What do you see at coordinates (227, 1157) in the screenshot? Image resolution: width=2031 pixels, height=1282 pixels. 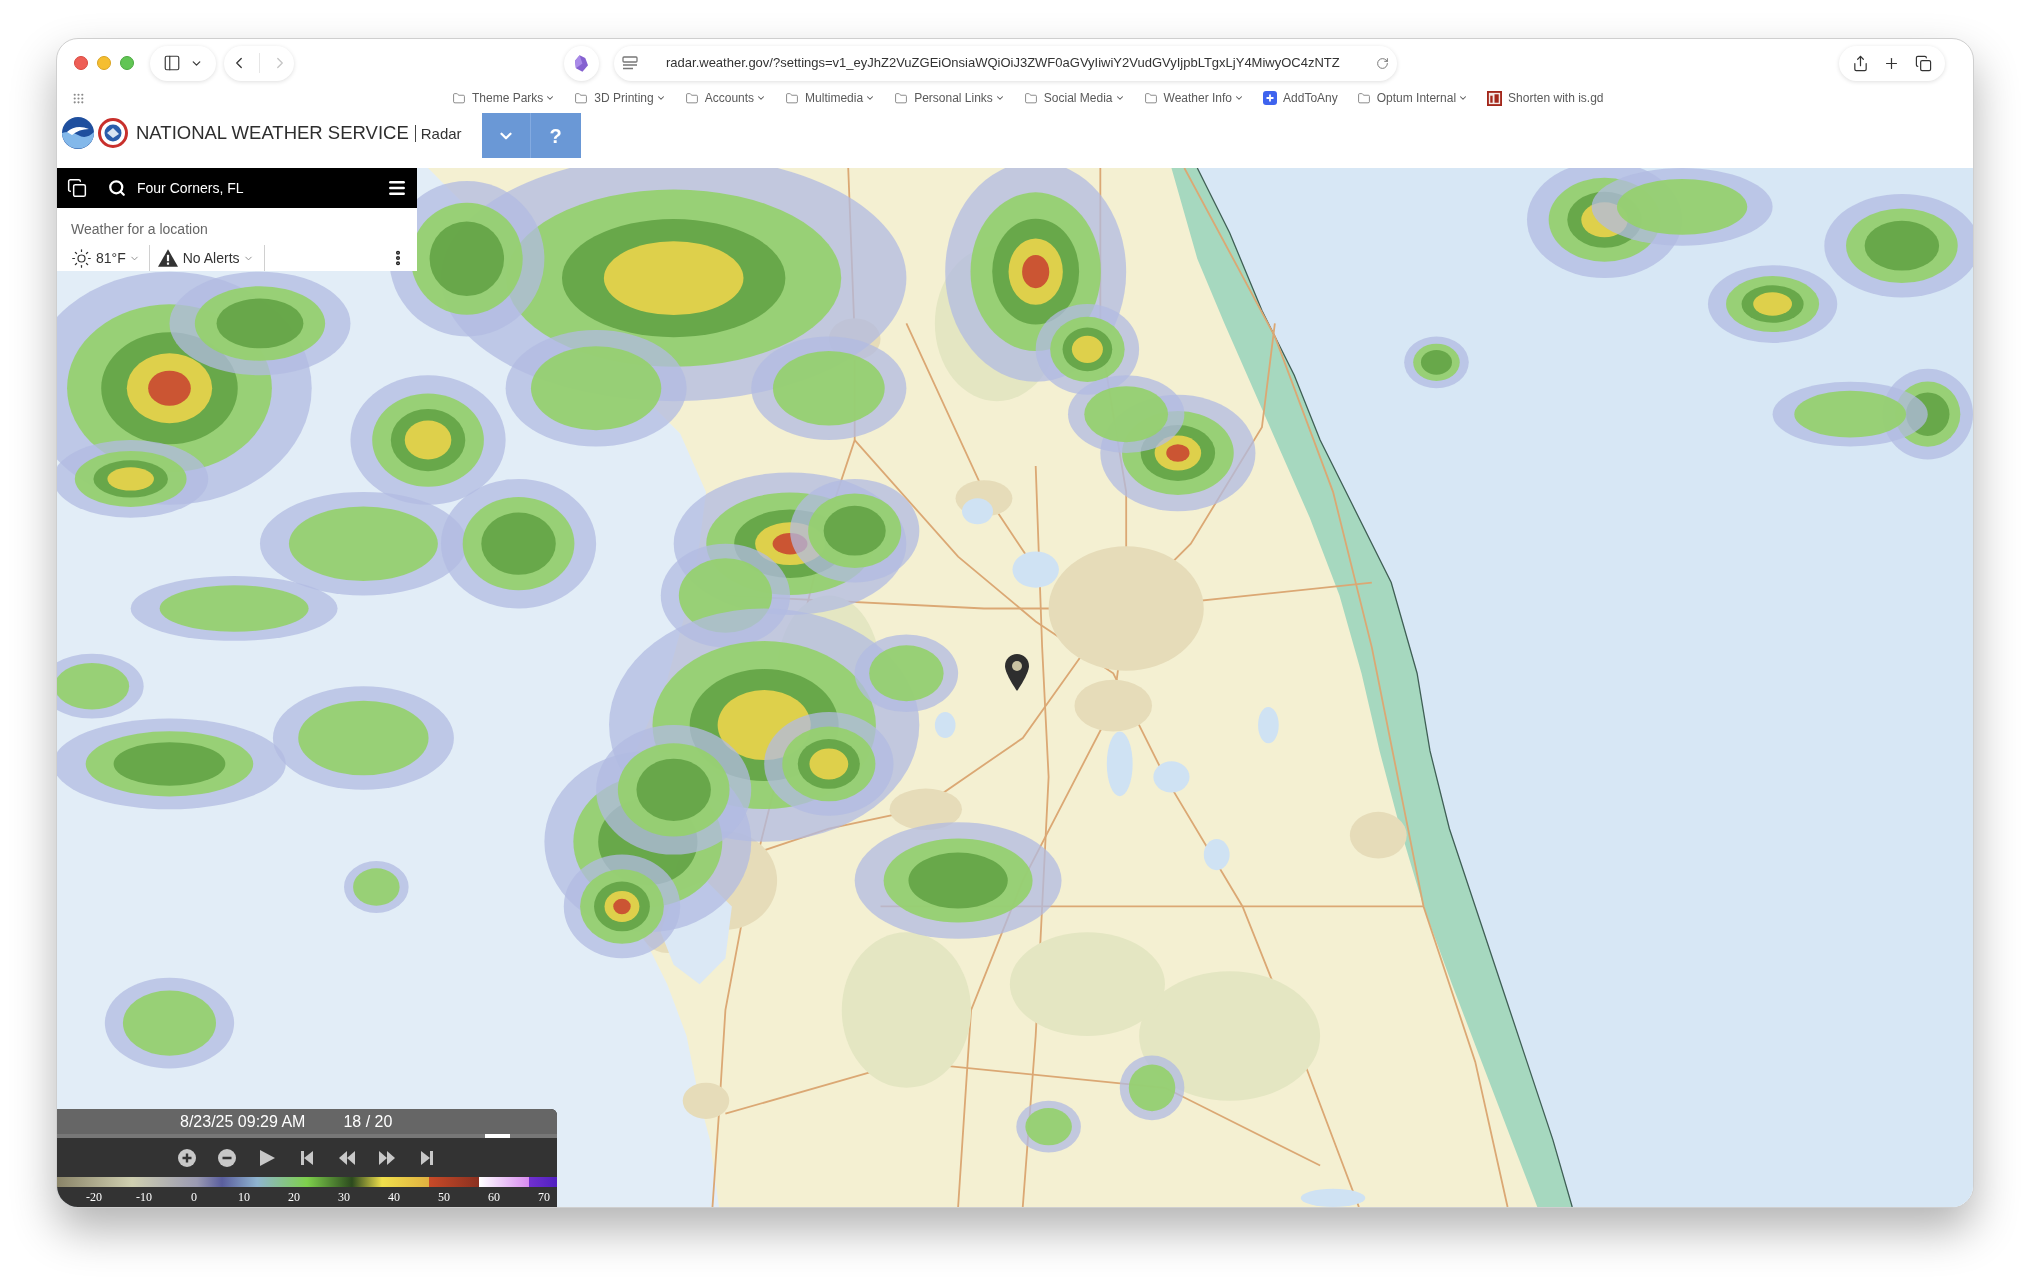 I see `zoom-out-icon` at bounding box center [227, 1157].